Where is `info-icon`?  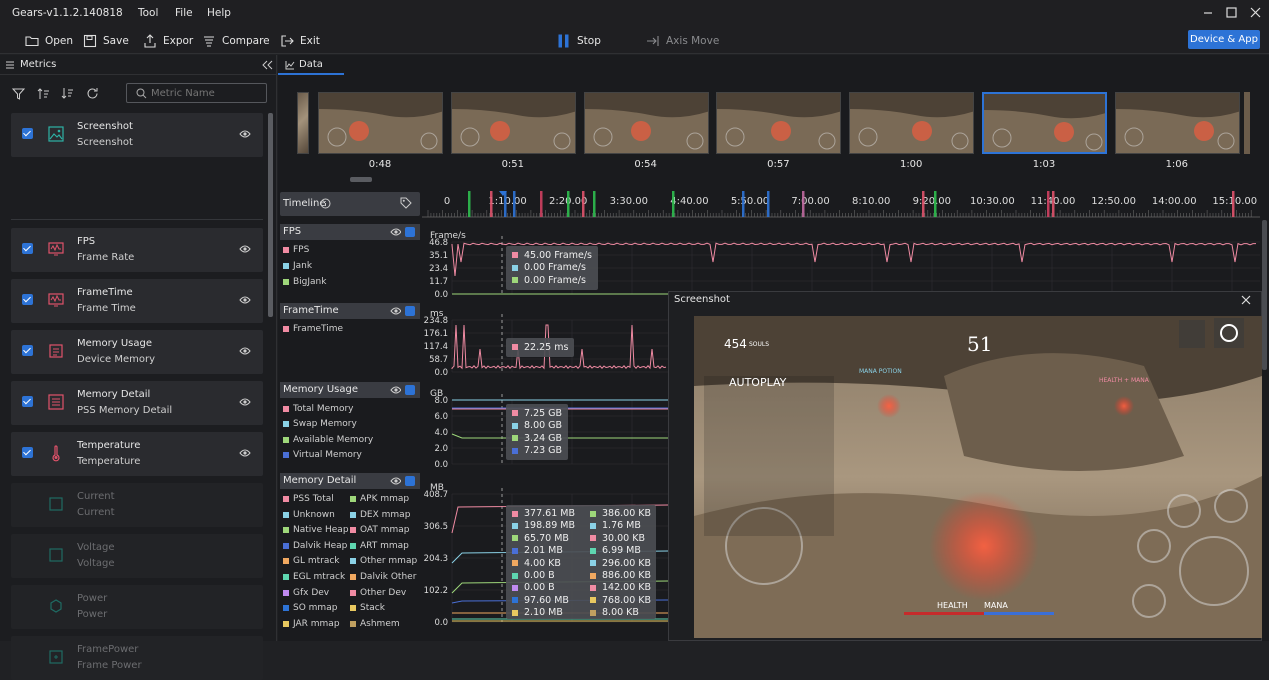 info-icon is located at coordinates (325, 203).